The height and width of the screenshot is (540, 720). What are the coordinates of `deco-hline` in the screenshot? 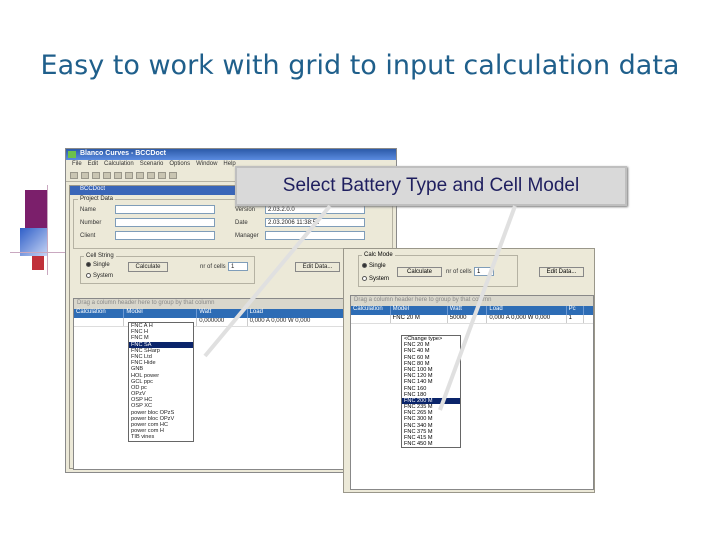 It's located at (37, 252).